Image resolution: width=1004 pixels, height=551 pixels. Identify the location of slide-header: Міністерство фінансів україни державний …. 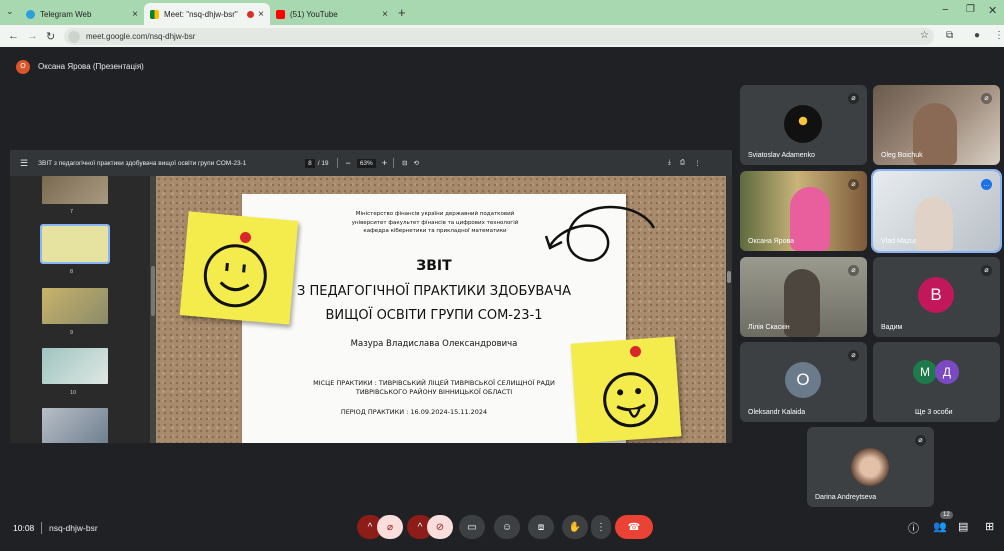
(435, 223).